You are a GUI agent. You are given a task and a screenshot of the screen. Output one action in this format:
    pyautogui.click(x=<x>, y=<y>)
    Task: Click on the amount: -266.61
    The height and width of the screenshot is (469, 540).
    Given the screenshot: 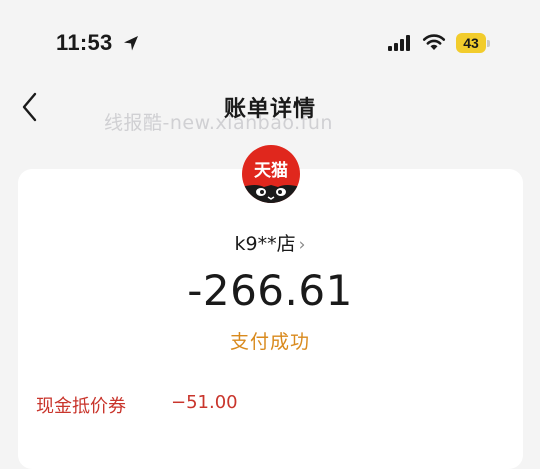 What is the action you would take?
    pyautogui.click(x=270, y=290)
    